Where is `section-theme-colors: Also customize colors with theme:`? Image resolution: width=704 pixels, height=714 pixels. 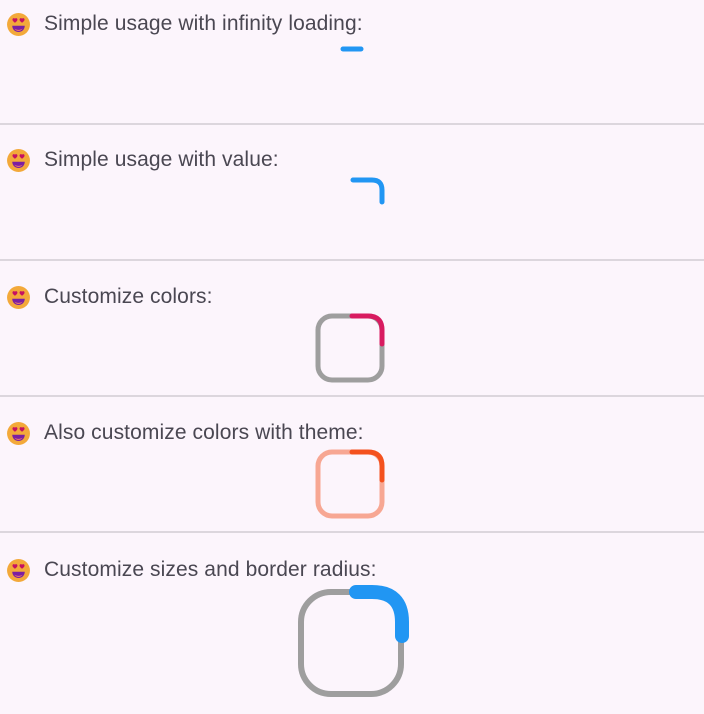 section-theme-colors: Also customize colors with theme: is located at coordinates (185, 433).